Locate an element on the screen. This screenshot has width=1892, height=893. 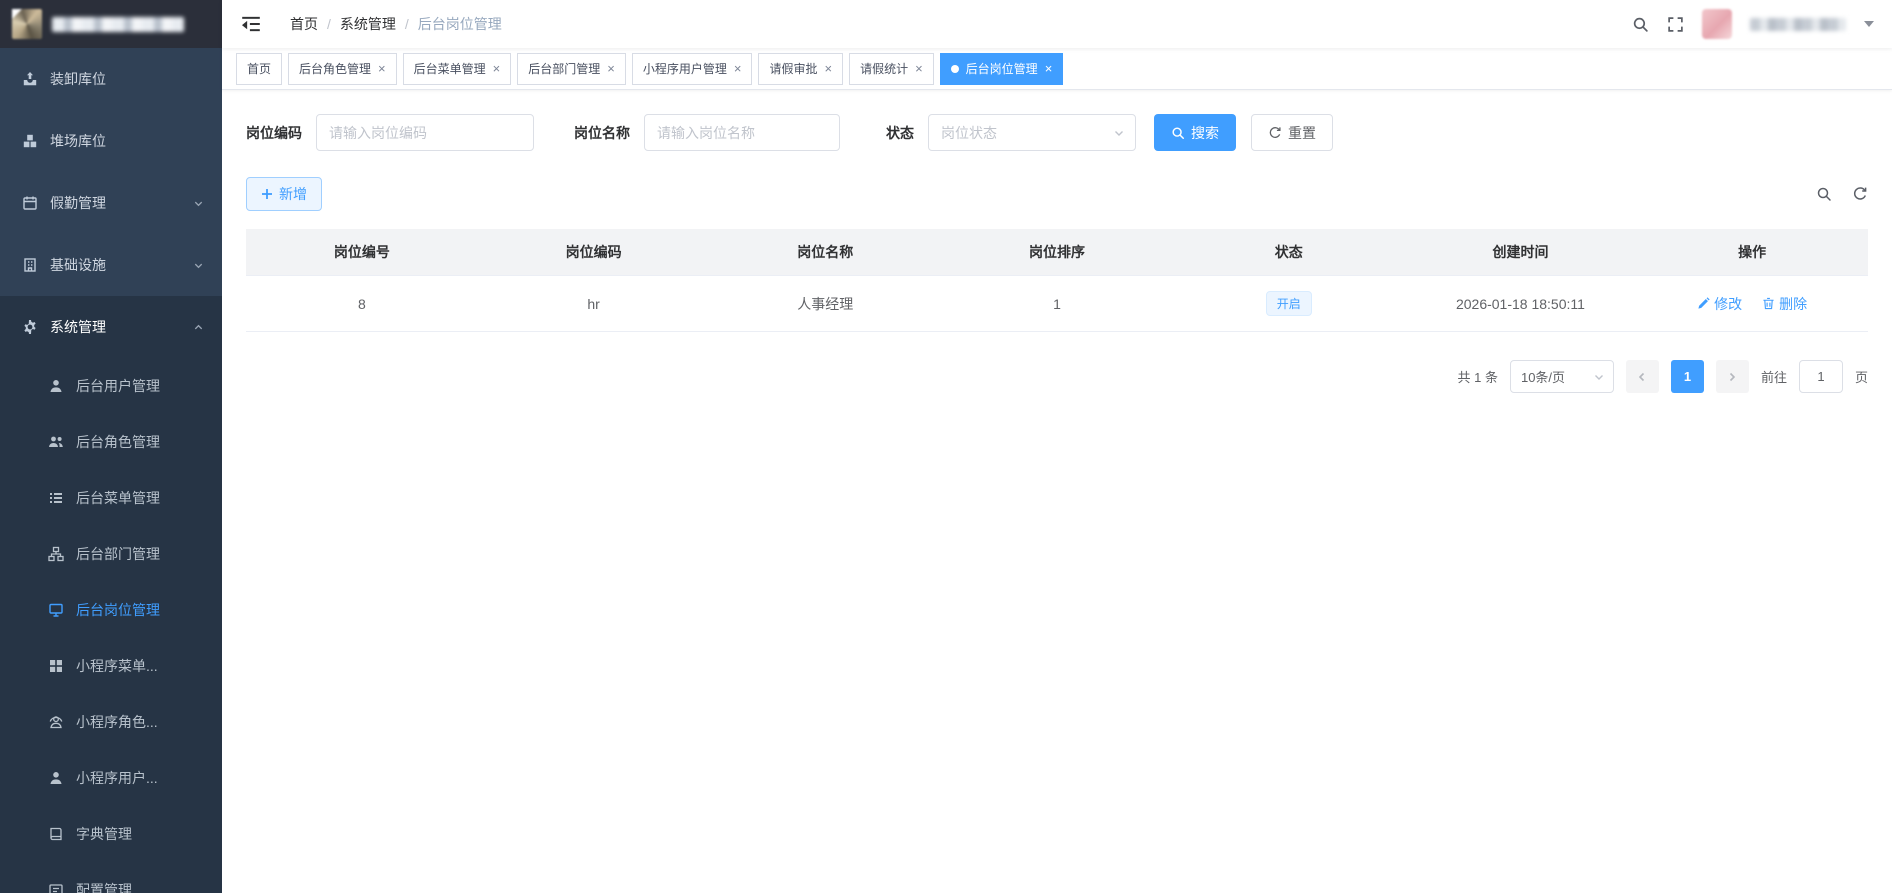
table-tools is located at coordinates (1842, 194).